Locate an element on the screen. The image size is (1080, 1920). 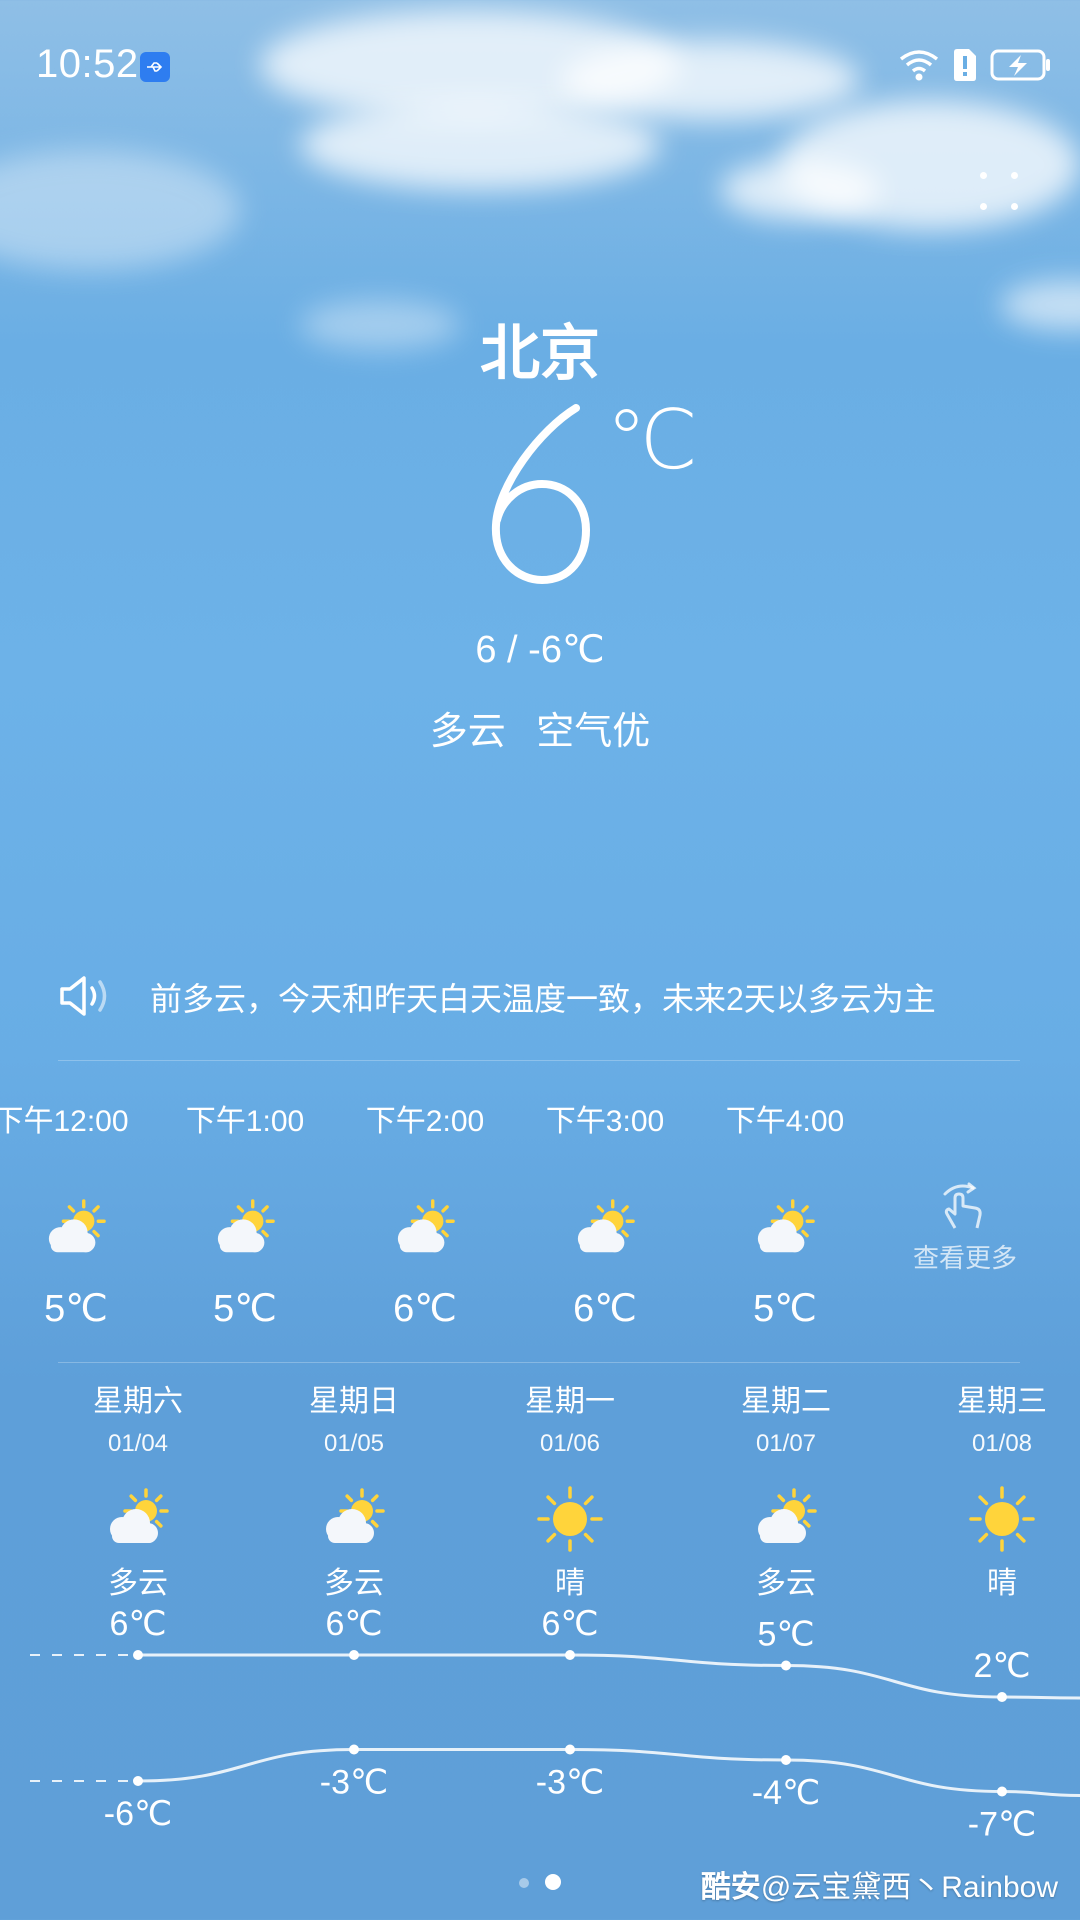
status-bar: 10:52 is located at coordinates (540, 65).